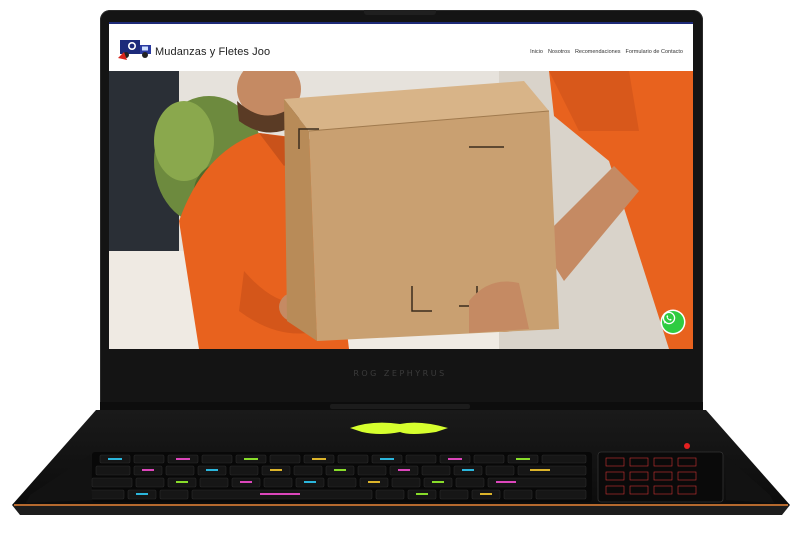 Image resolution: width=800 pixels, height=534 pixels. Describe the element at coordinates (687, 446) in the screenshot. I see `power-led-icon` at that location.